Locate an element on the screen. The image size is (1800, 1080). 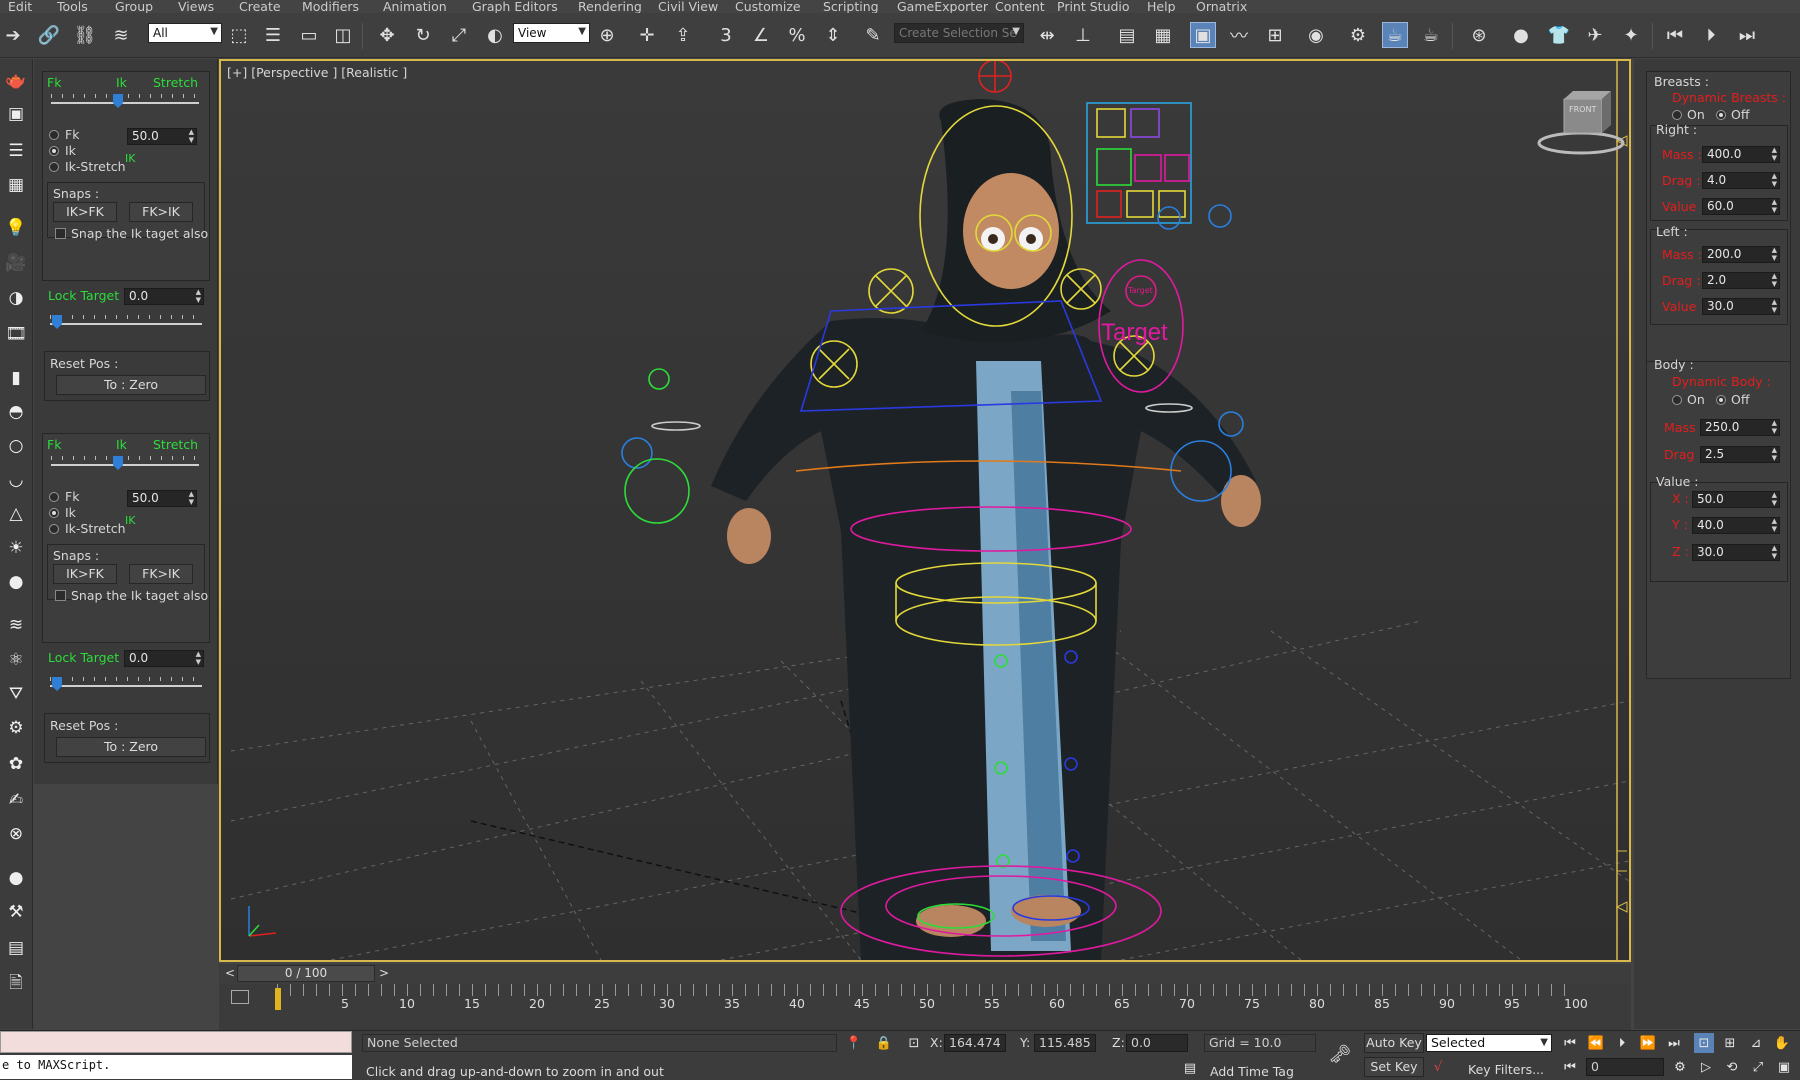
viewcube-face-label: FRONT is located at coordinates (1582, 109).